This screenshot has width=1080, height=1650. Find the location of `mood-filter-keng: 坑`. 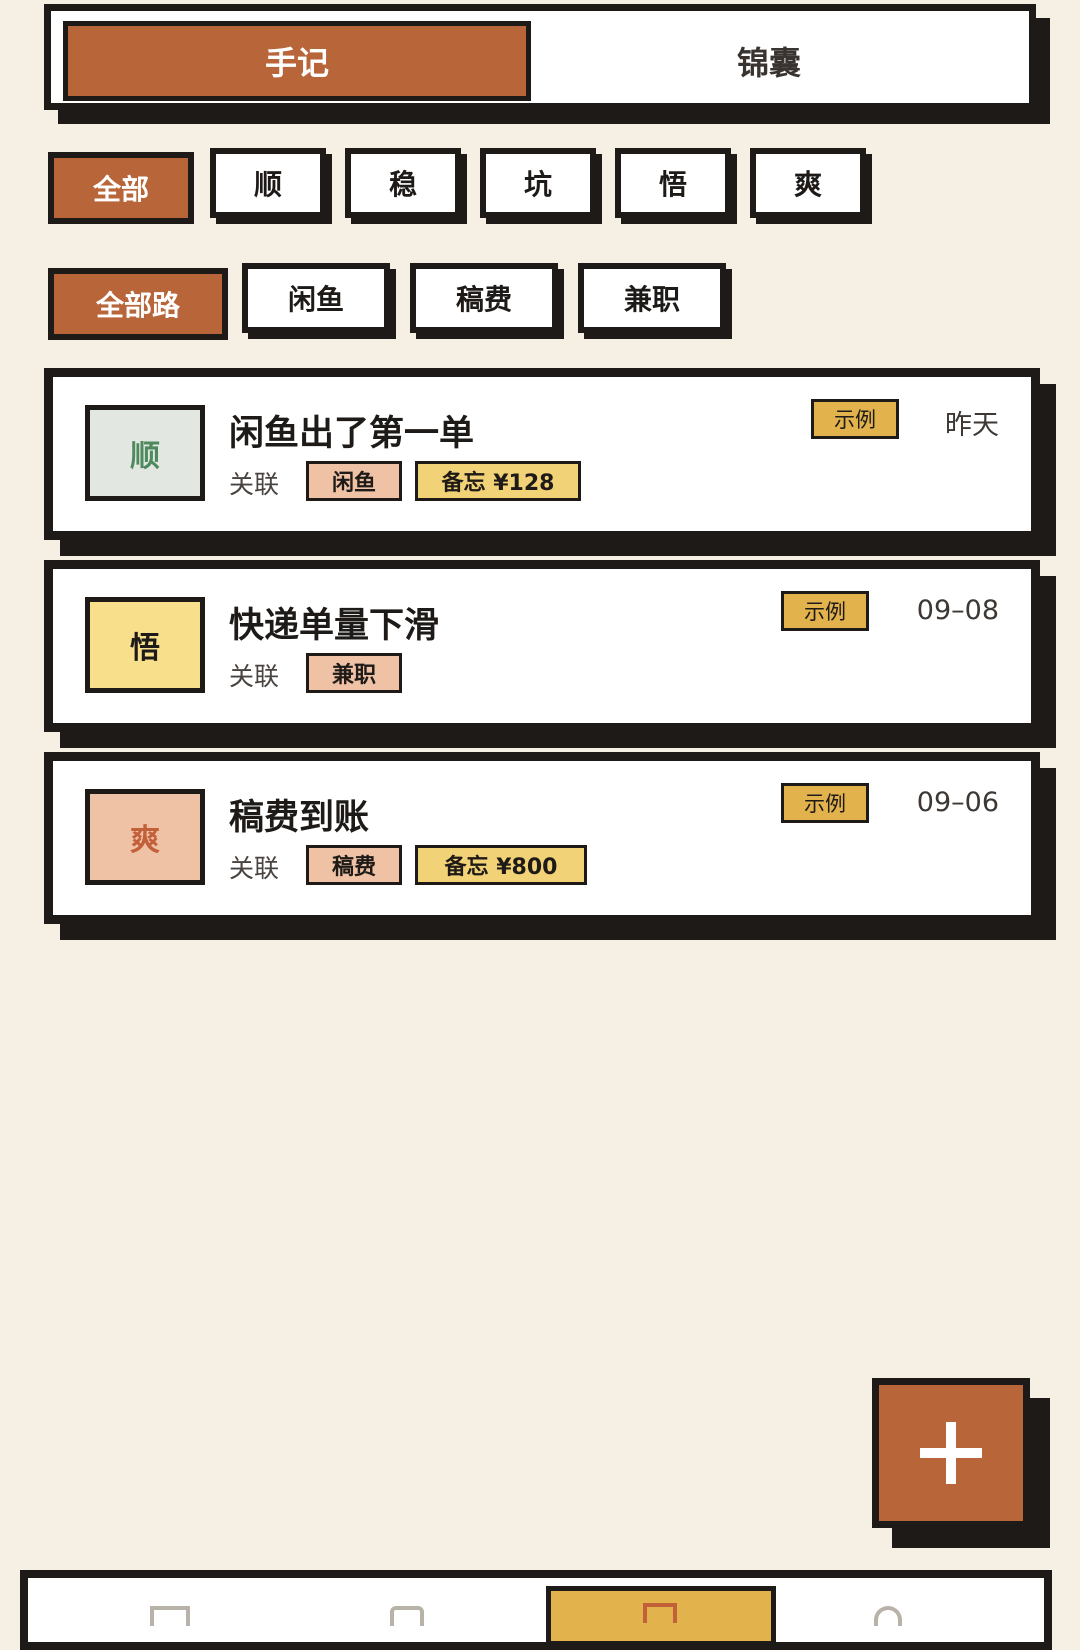

mood-filter-keng: 坑 is located at coordinates (538, 183).